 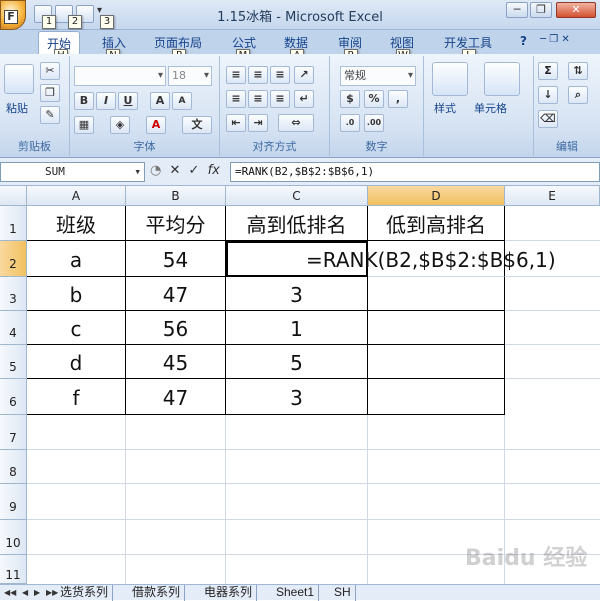 I want to click on font-size-combo: 18, so click(x=190, y=76).